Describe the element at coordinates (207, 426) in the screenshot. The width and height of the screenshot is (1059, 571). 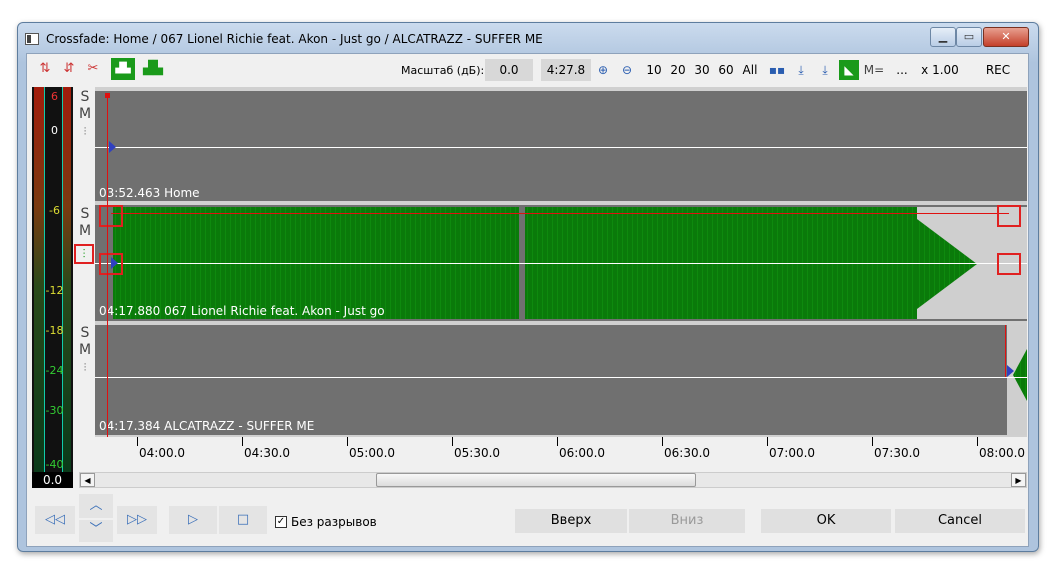
I see `track-3-label: 04:17.384 ALCATRAZZ - SUFFER ME` at that location.